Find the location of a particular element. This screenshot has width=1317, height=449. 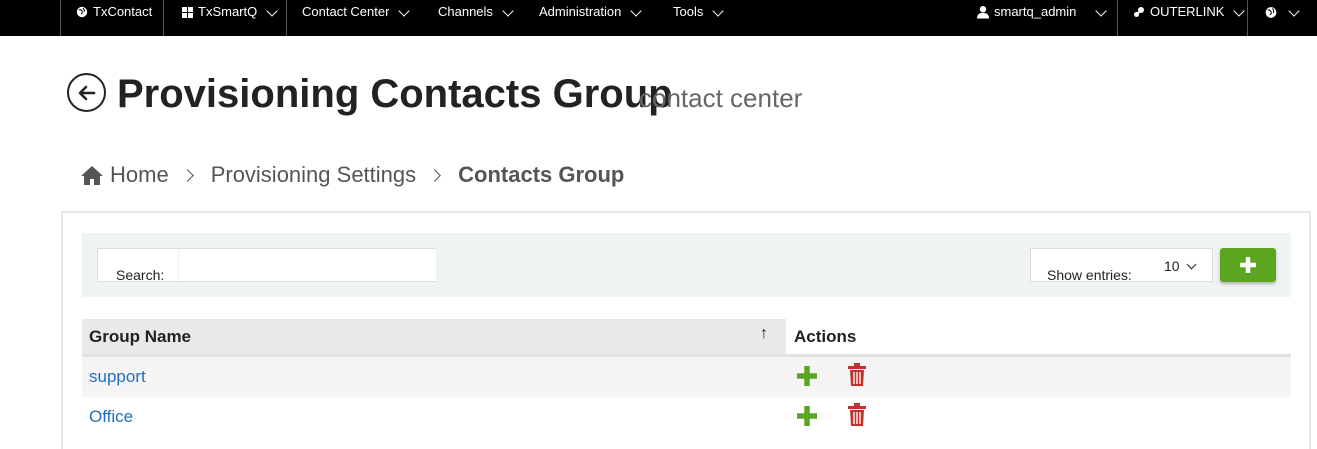

group-name-link: Office is located at coordinates (111, 417).